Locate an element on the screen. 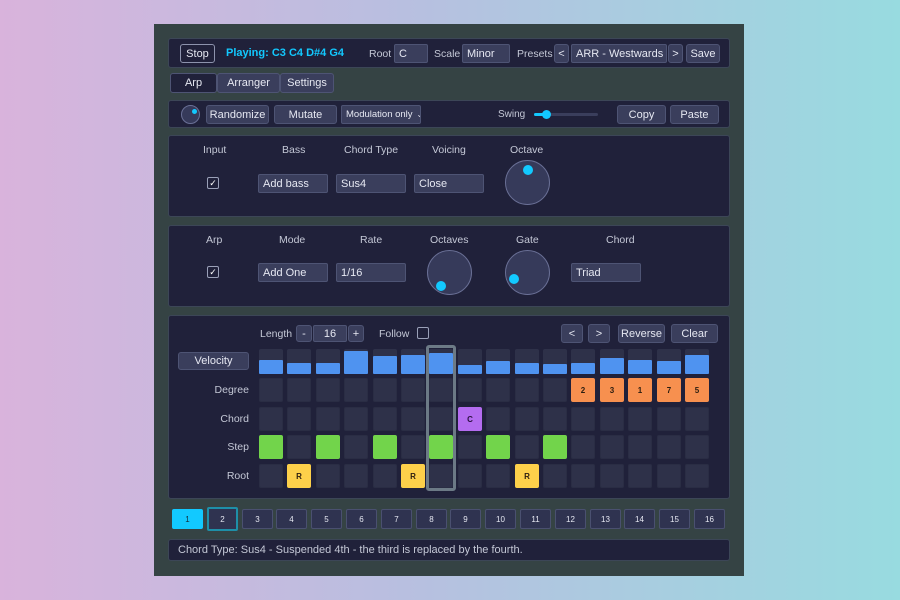 The height and width of the screenshot is (600, 900). rate-select: 1/16 is located at coordinates (371, 272).